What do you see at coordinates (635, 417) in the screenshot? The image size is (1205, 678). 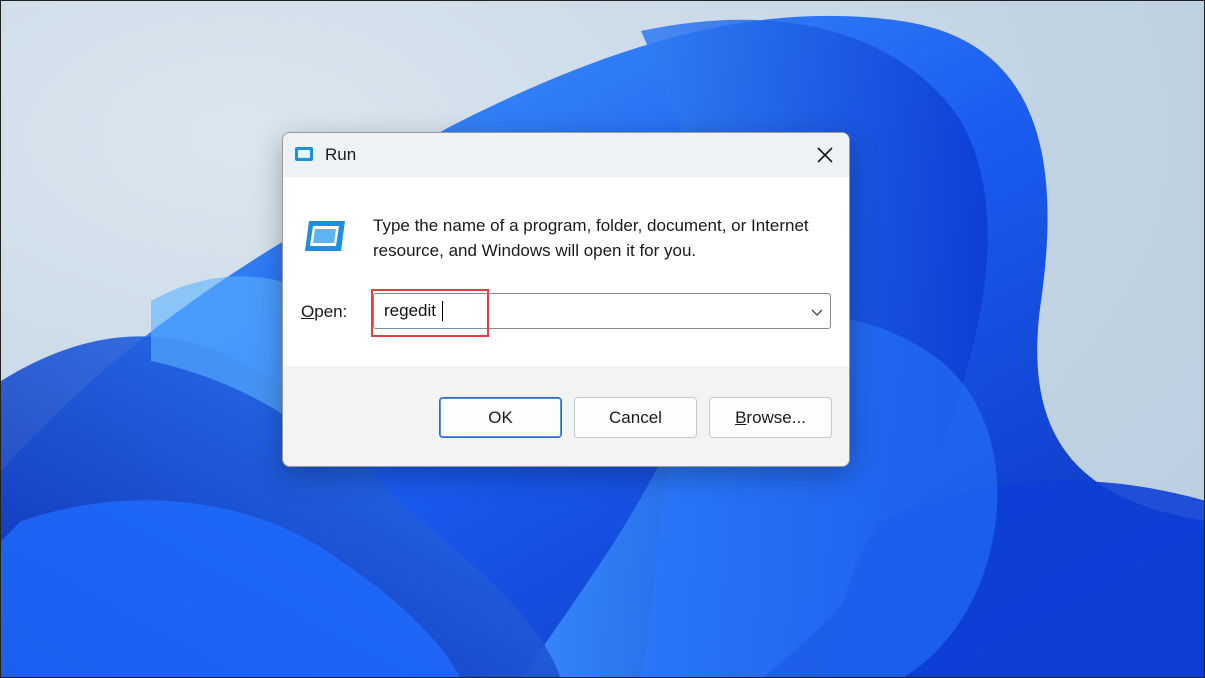 I see `cancel-button: Cancel` at bounding box center [635, 417].